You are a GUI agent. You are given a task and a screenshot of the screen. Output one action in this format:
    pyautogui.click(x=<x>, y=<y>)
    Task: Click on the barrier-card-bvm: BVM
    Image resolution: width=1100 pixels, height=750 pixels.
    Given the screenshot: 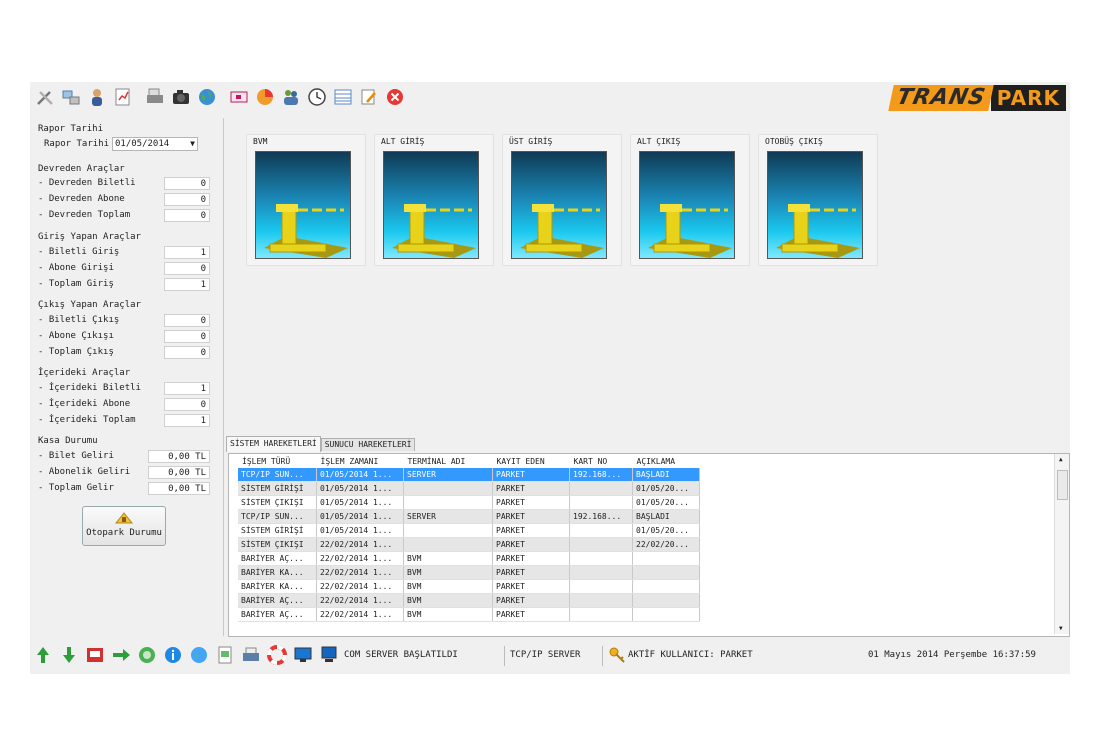 What is the action you would take?
    pyautogui.click(x=306, y=200)
    